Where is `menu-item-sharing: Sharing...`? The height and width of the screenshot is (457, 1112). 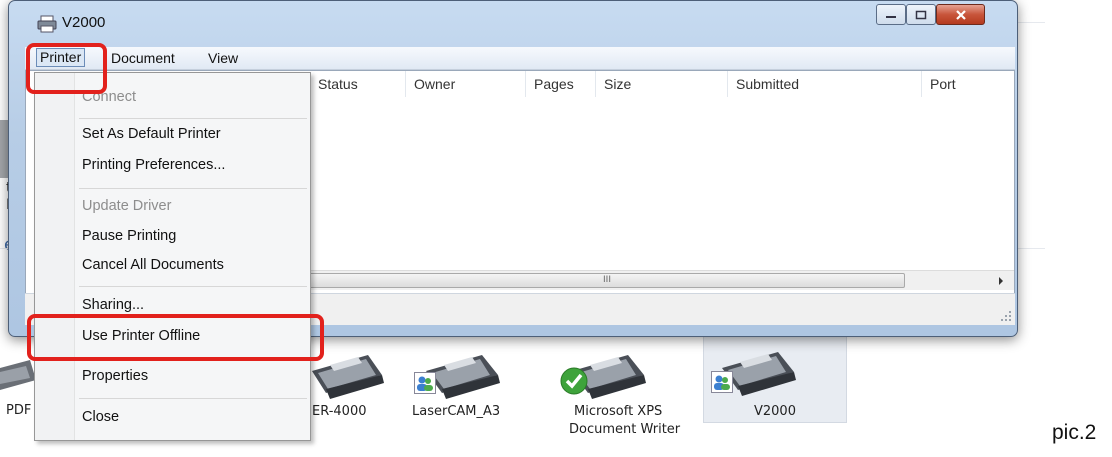 menu-item-sharing: Sharing... is located at coordinates (113, 305).